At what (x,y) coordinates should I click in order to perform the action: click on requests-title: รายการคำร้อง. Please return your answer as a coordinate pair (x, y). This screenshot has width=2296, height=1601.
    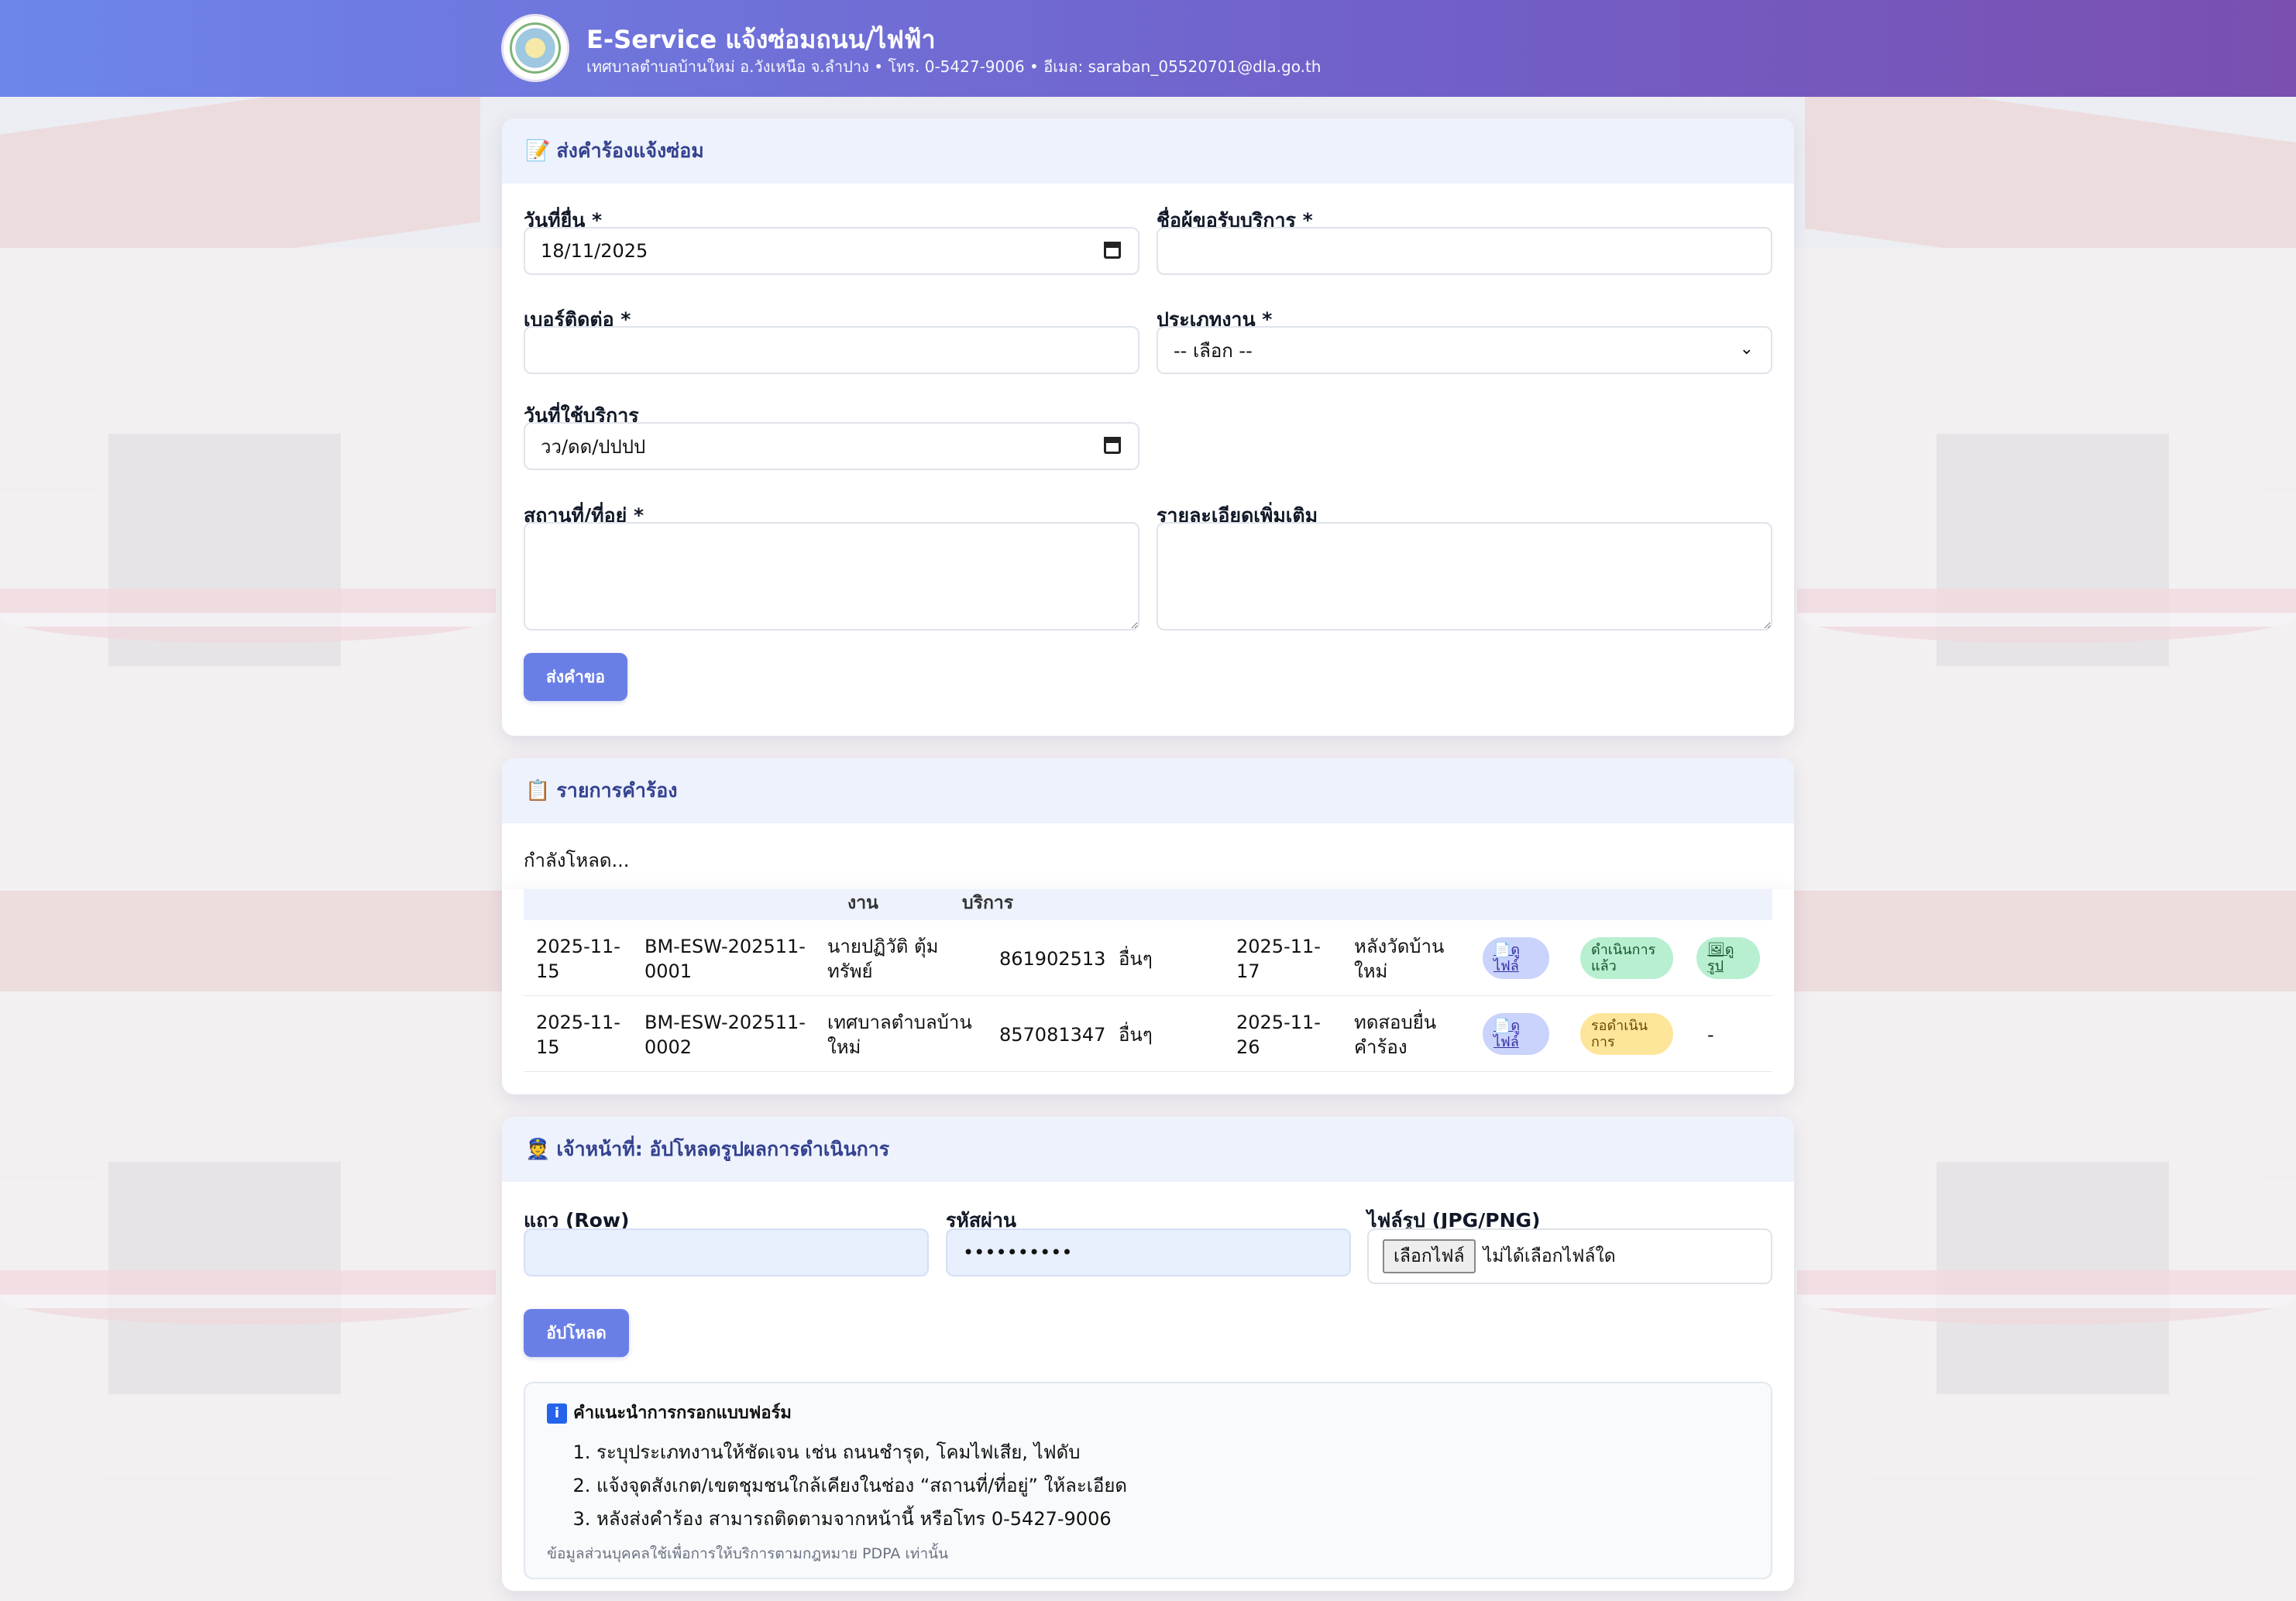
    Looking at the image, I should click on (617, 790).